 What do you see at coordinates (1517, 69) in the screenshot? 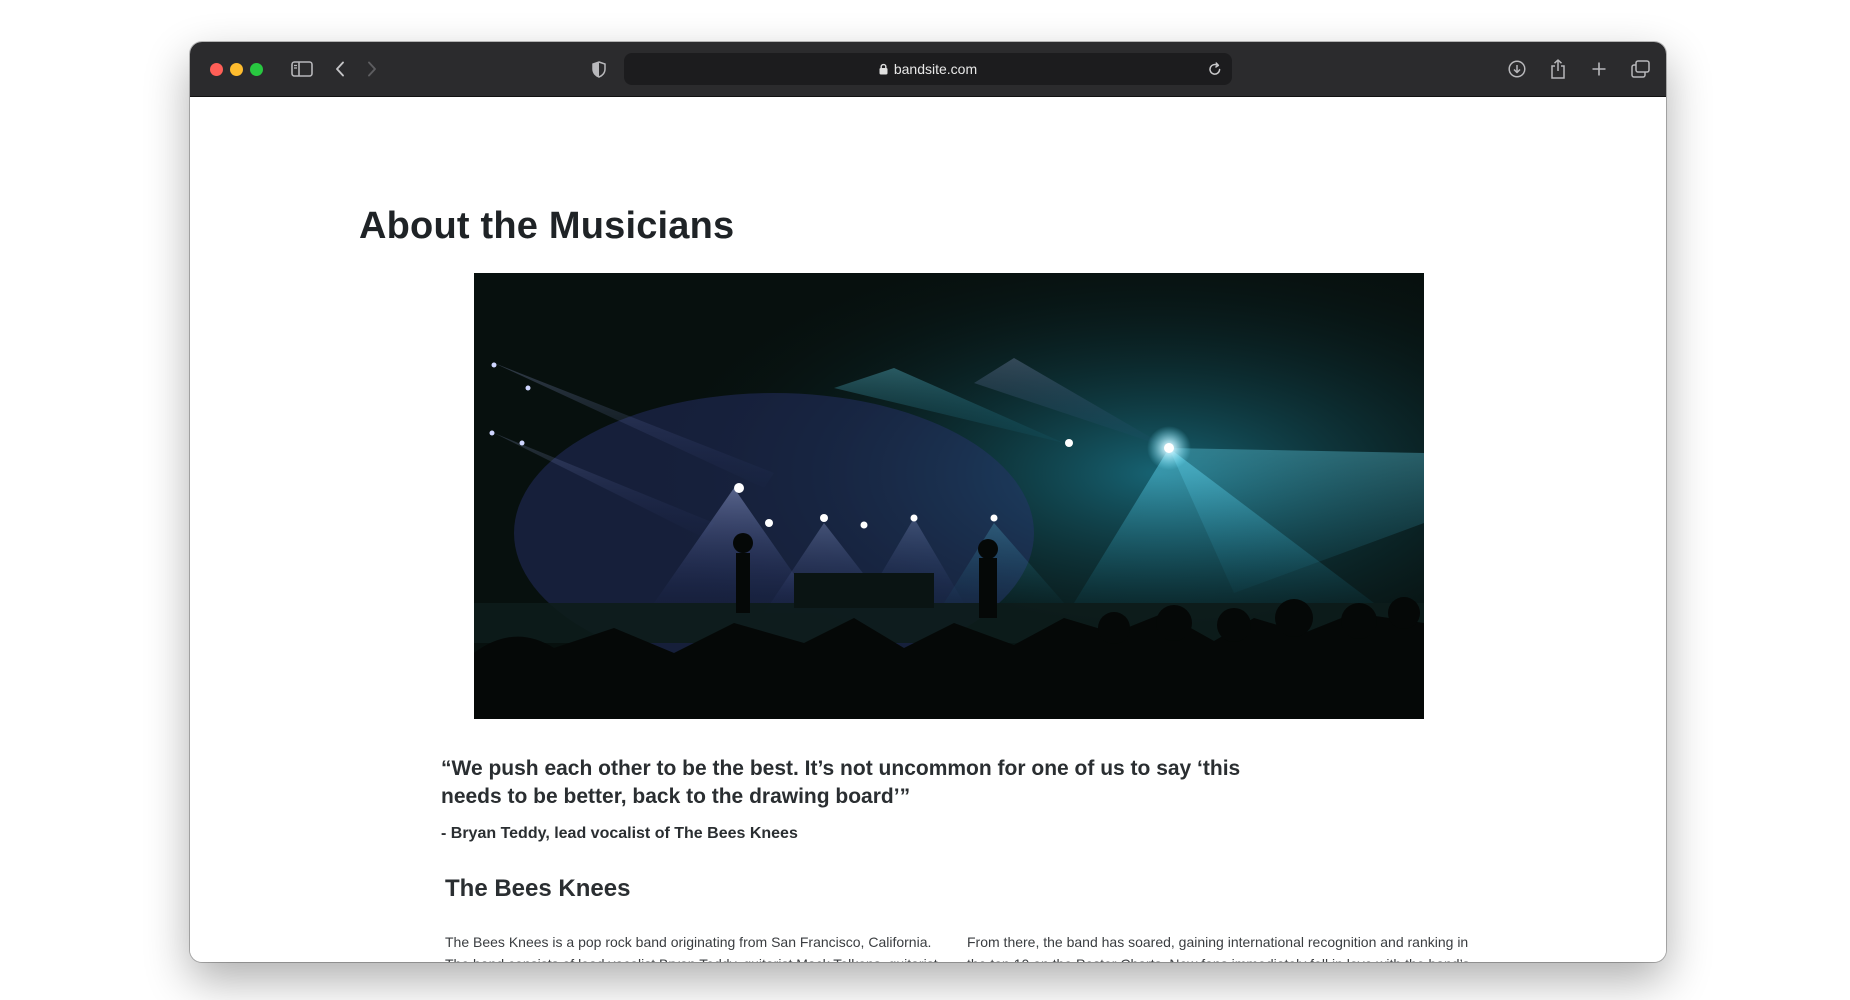
I see `download-icon` at bounding box center [1517, 69].